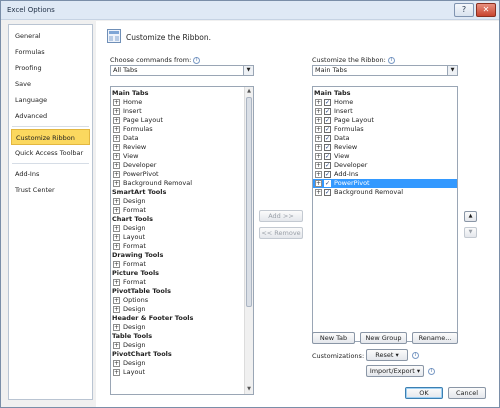  I want to click on list-item: + View, so click(177, 156).